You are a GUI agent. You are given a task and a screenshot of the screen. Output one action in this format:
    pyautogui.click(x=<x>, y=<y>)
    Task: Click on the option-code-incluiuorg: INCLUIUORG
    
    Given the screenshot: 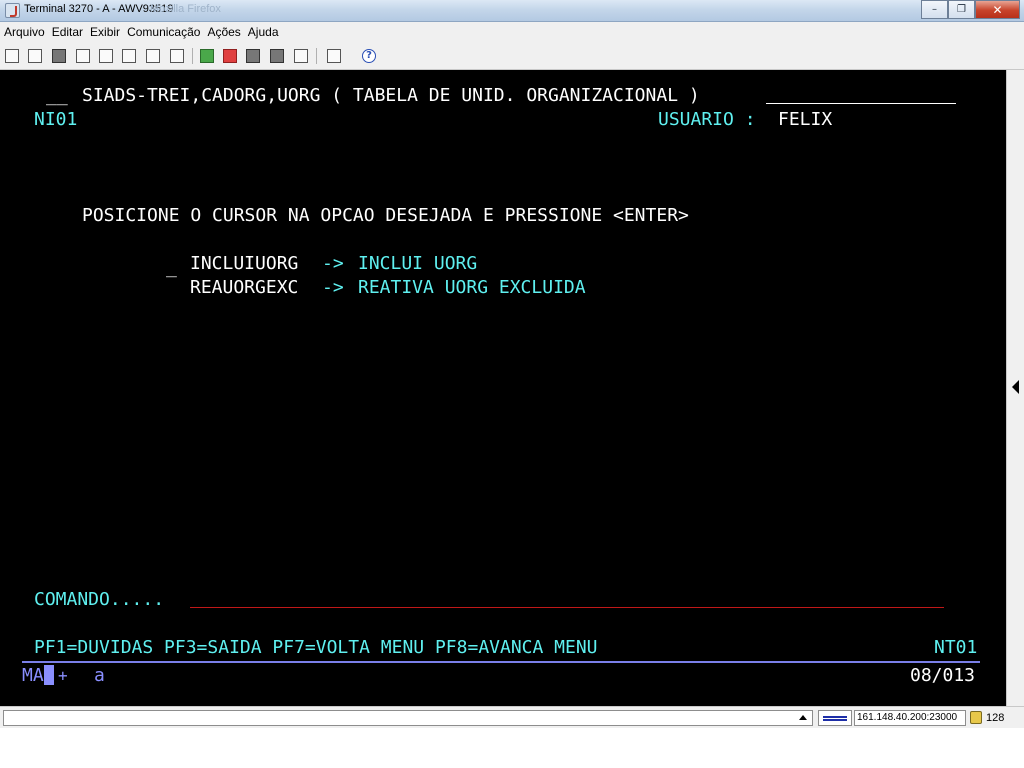 What is the action you would take?
    pyautogui.click(x=244, y=264)
    